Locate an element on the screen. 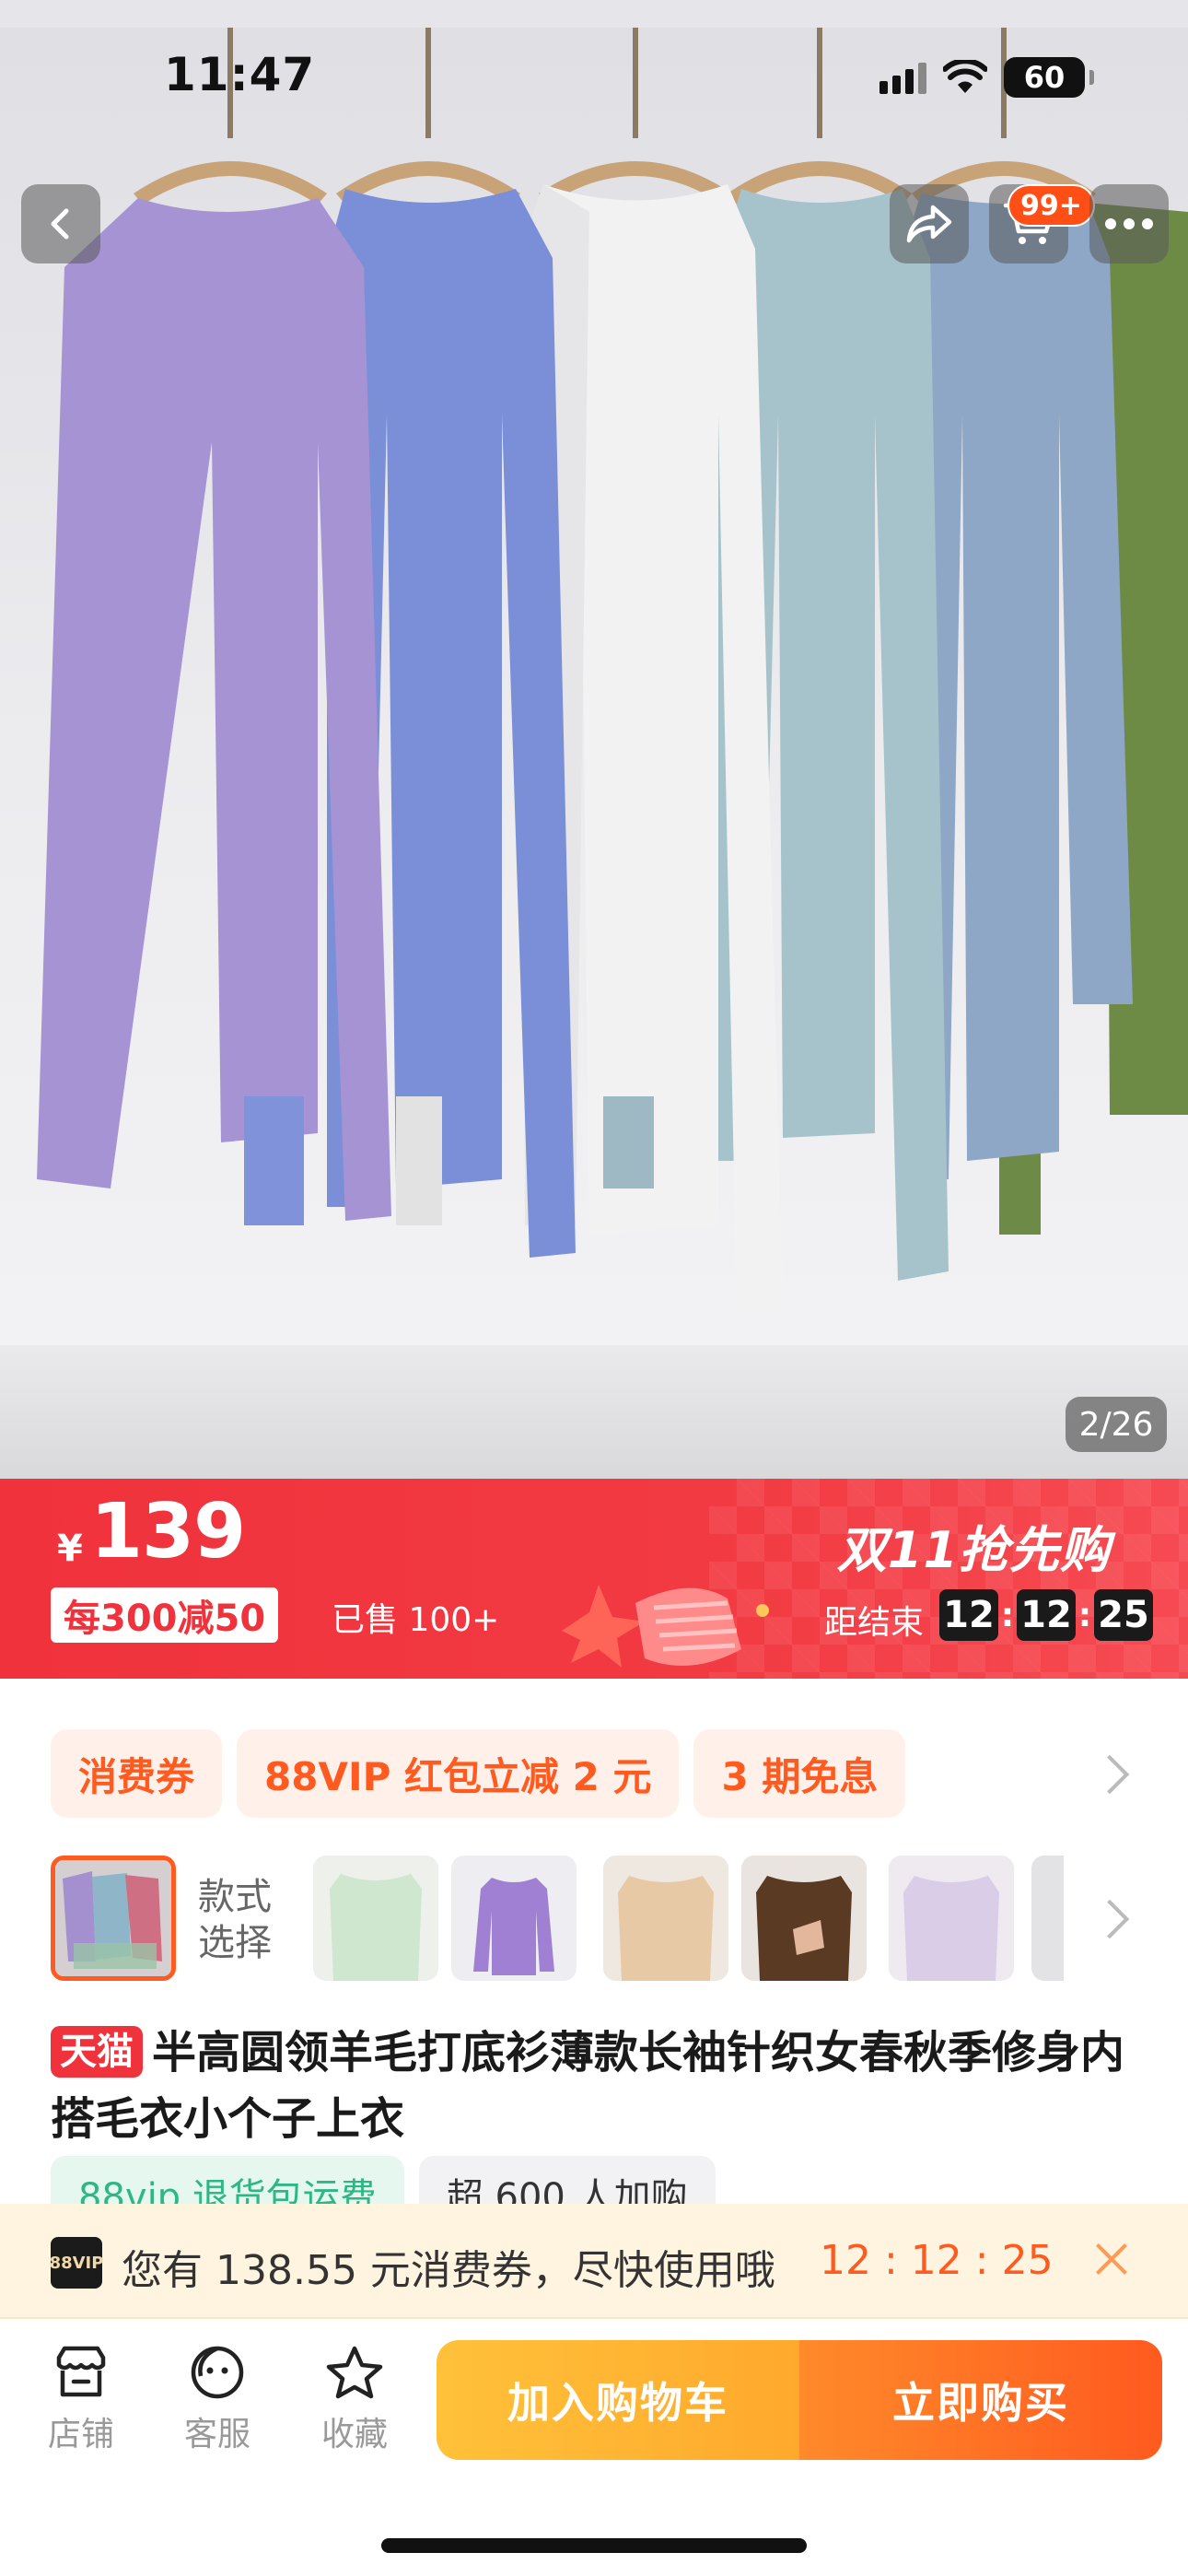 The width and height of the screenshot is (1188, 2576). variant-thumb-beige is located at coordinates (665, 1919).